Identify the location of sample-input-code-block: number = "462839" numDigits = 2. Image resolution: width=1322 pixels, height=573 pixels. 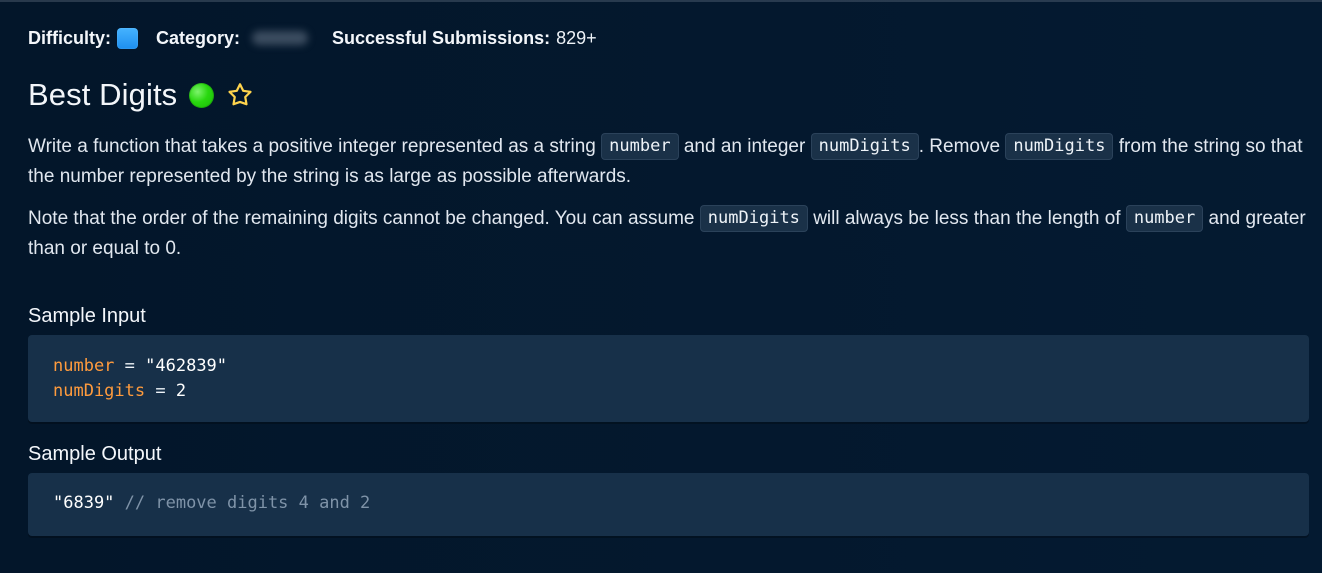
(668, 378).